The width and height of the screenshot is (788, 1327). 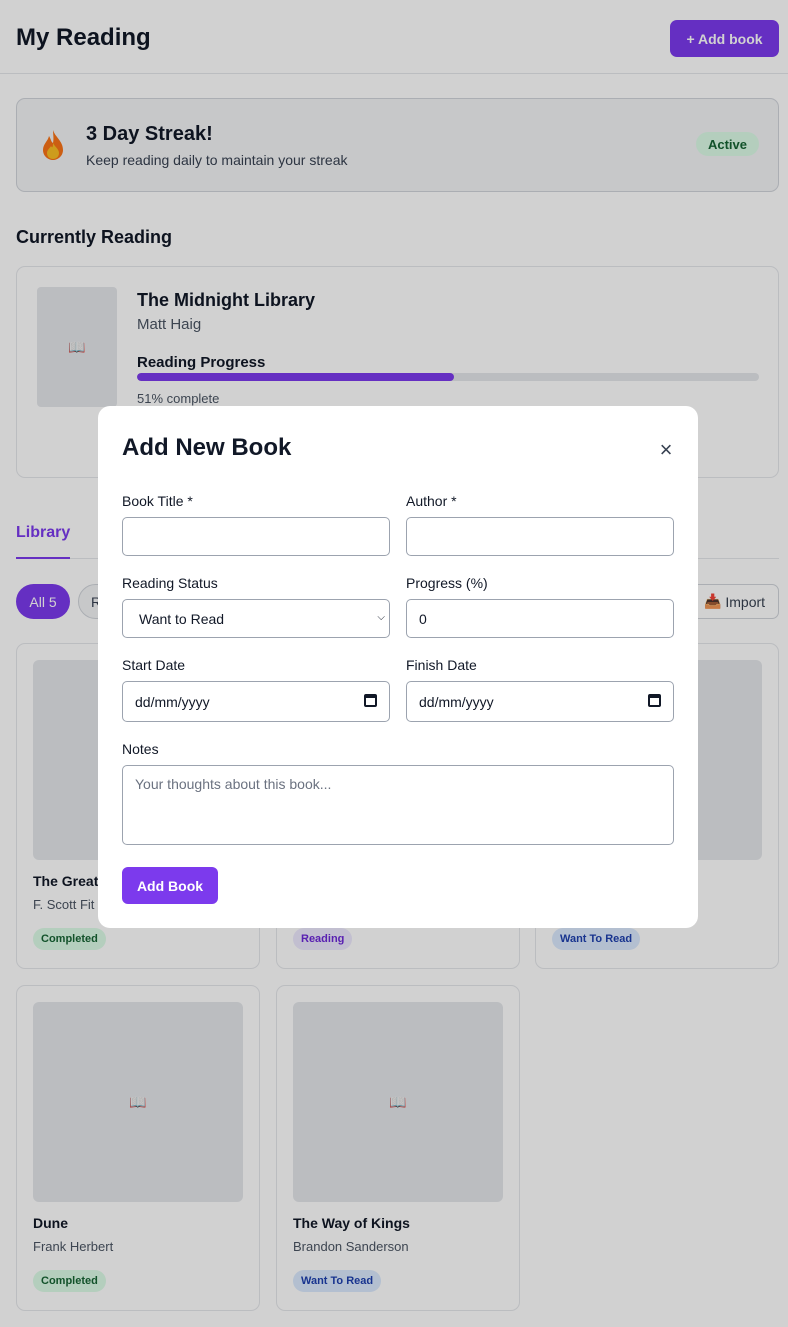 I want to click on reading-status-value: Want to Read, so click(x=182, y=618).